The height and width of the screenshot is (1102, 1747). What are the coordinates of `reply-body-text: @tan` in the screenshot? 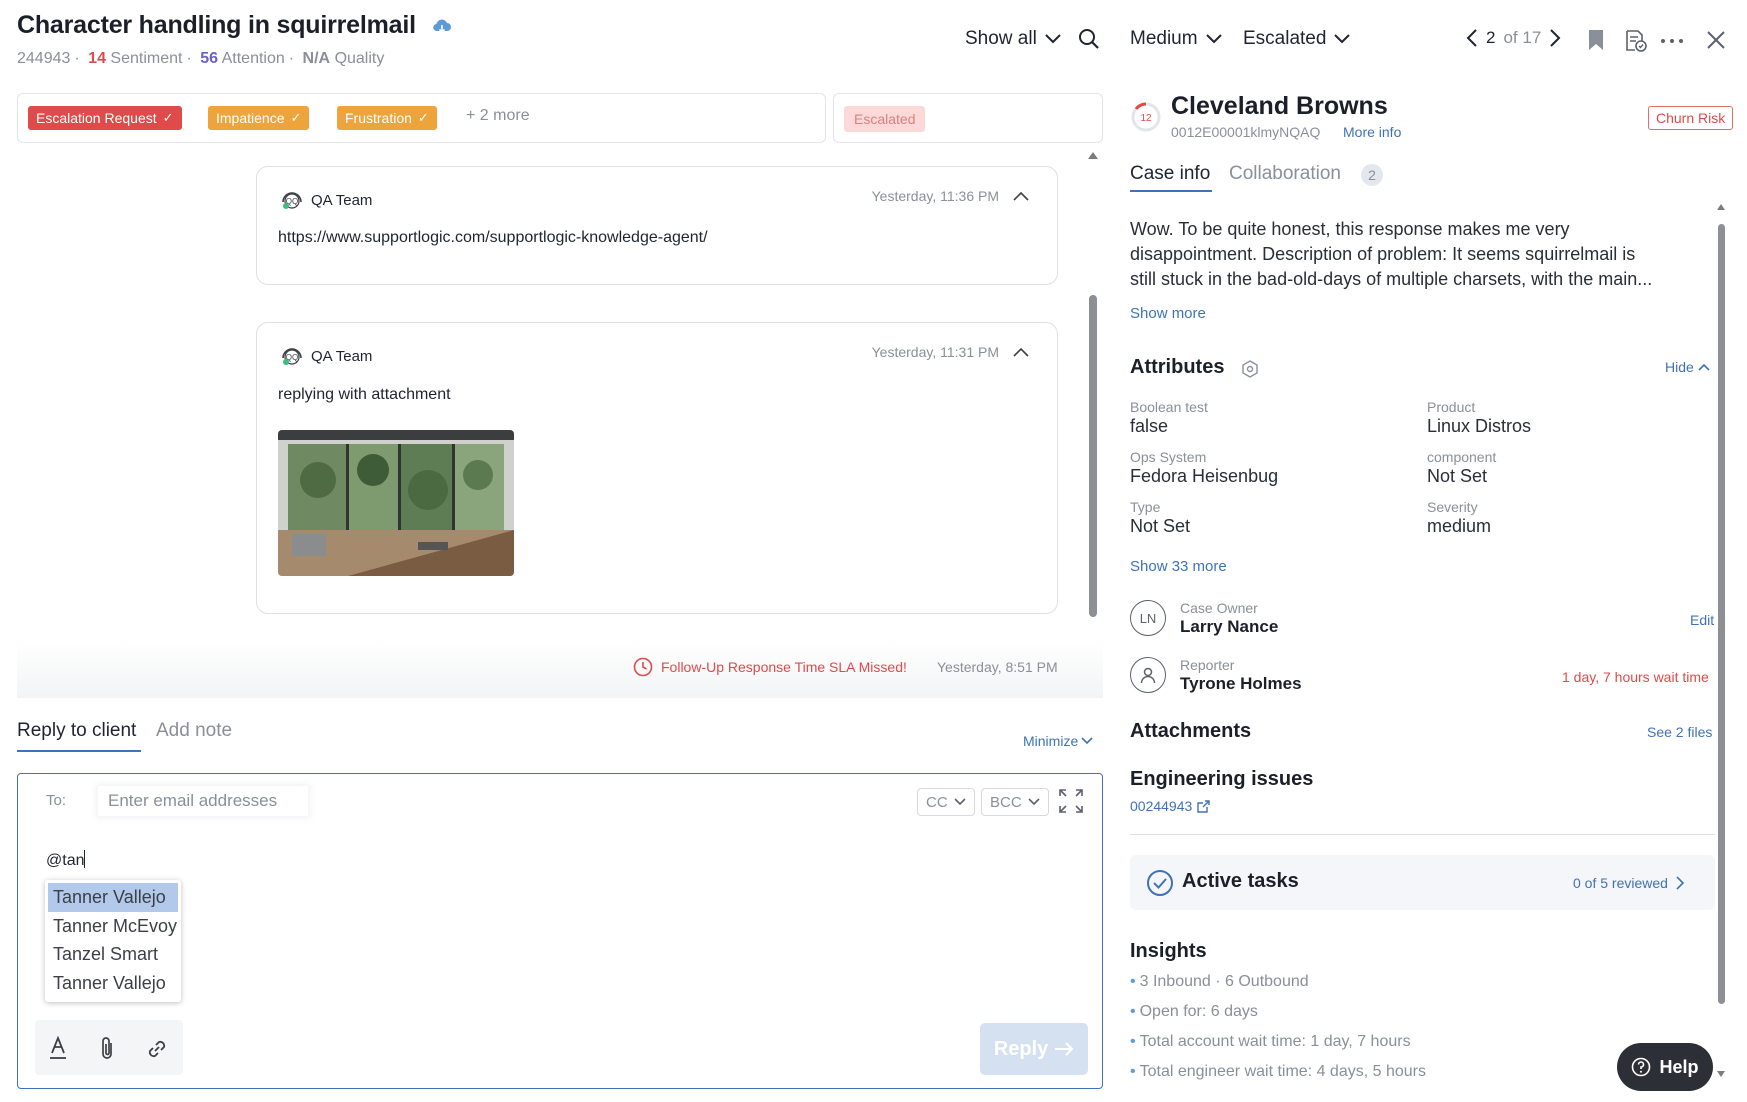 It's located at (66, 860).